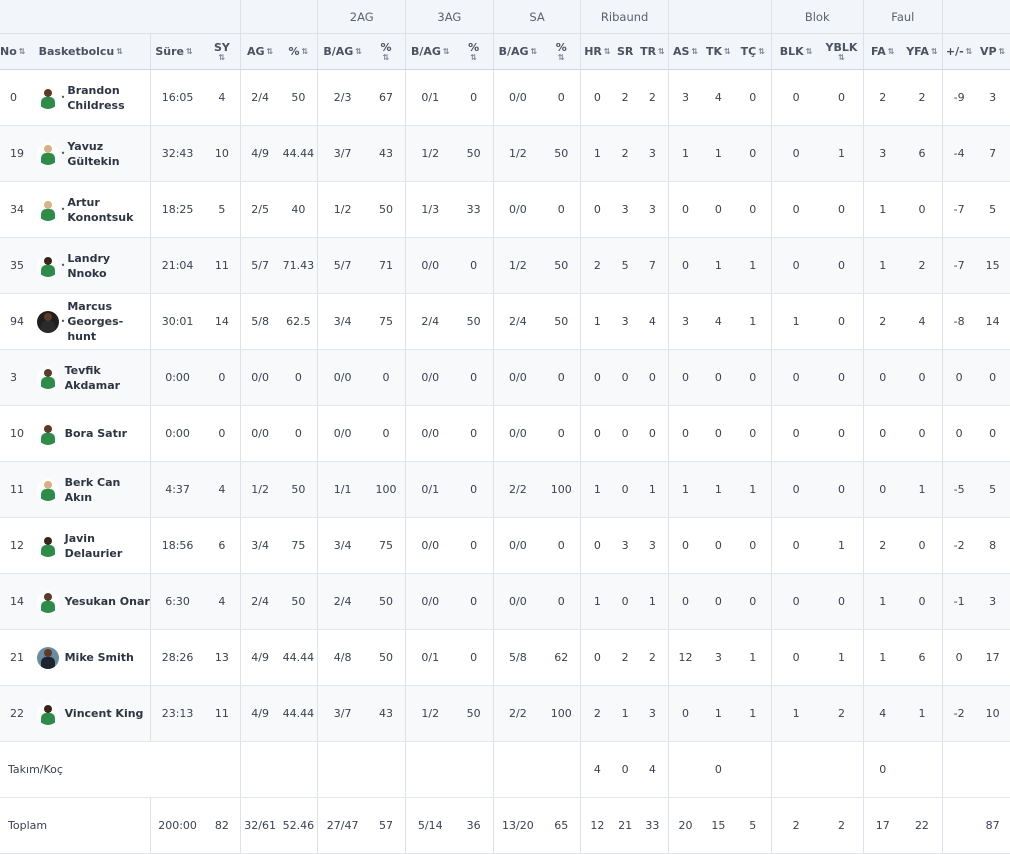  What do you see at coordinates (222, 209) in the screenshot?
I see `player-sy: 5` at bounding box center [222, 209].